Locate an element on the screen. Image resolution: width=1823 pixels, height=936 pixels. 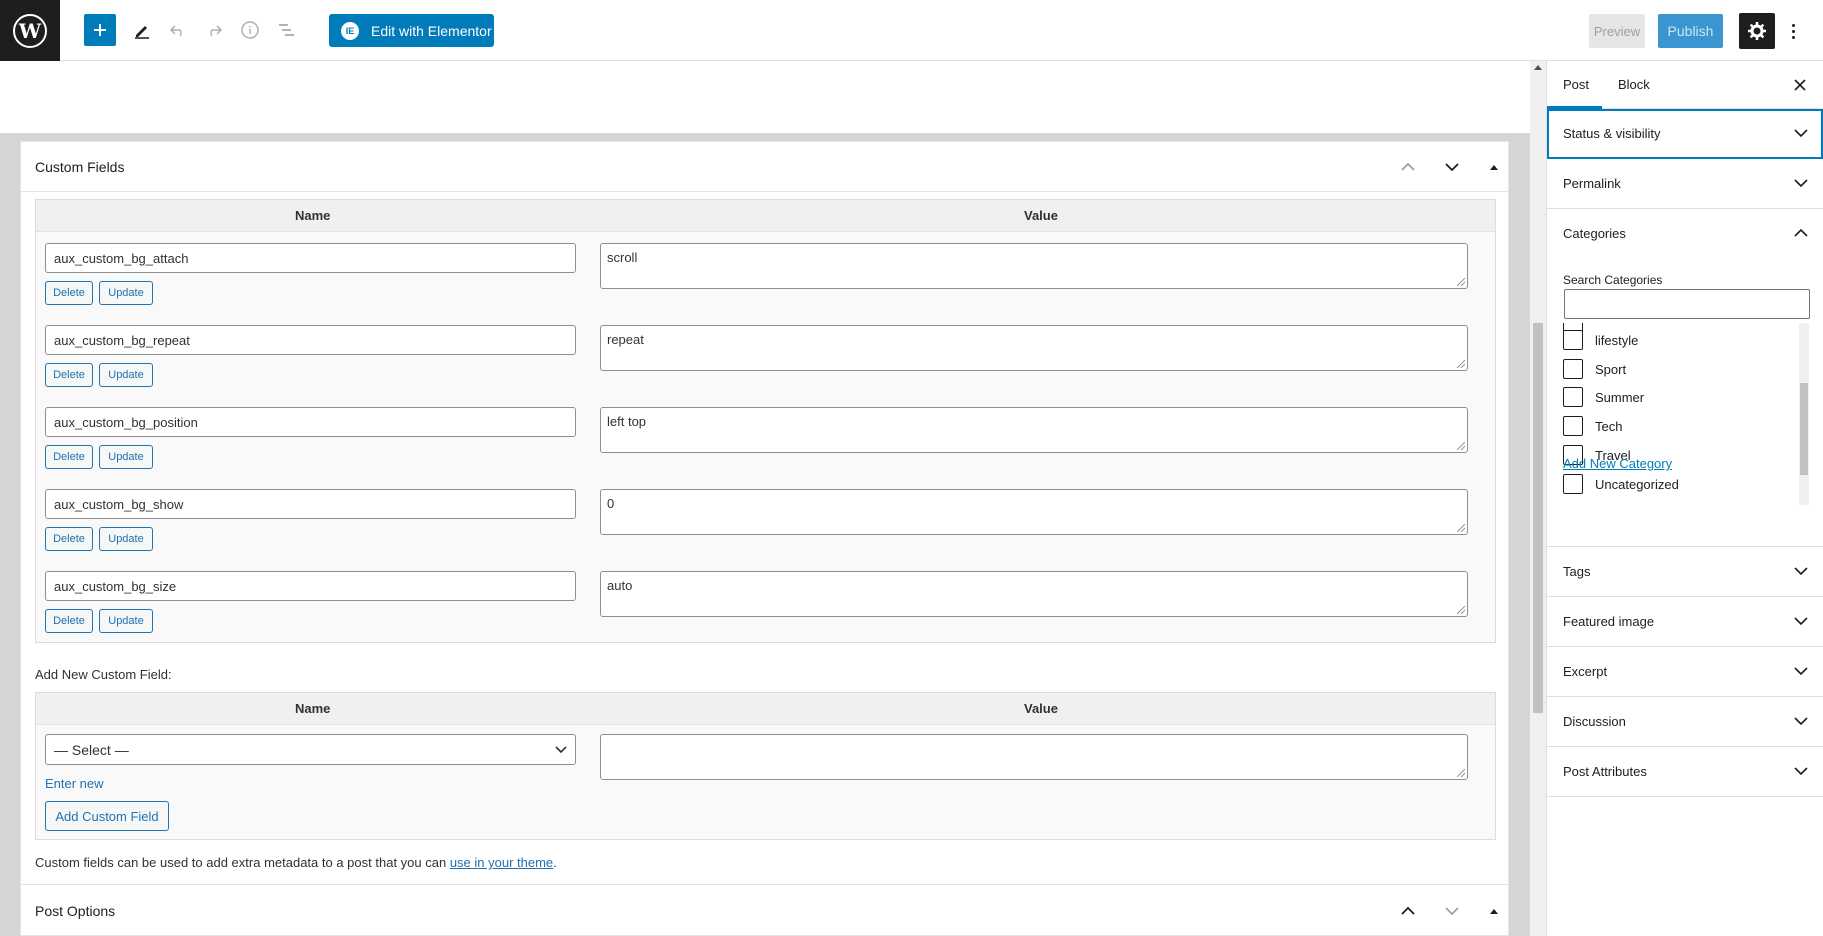
field-value-textarea: scroll is located at coordinates (1034, 266).